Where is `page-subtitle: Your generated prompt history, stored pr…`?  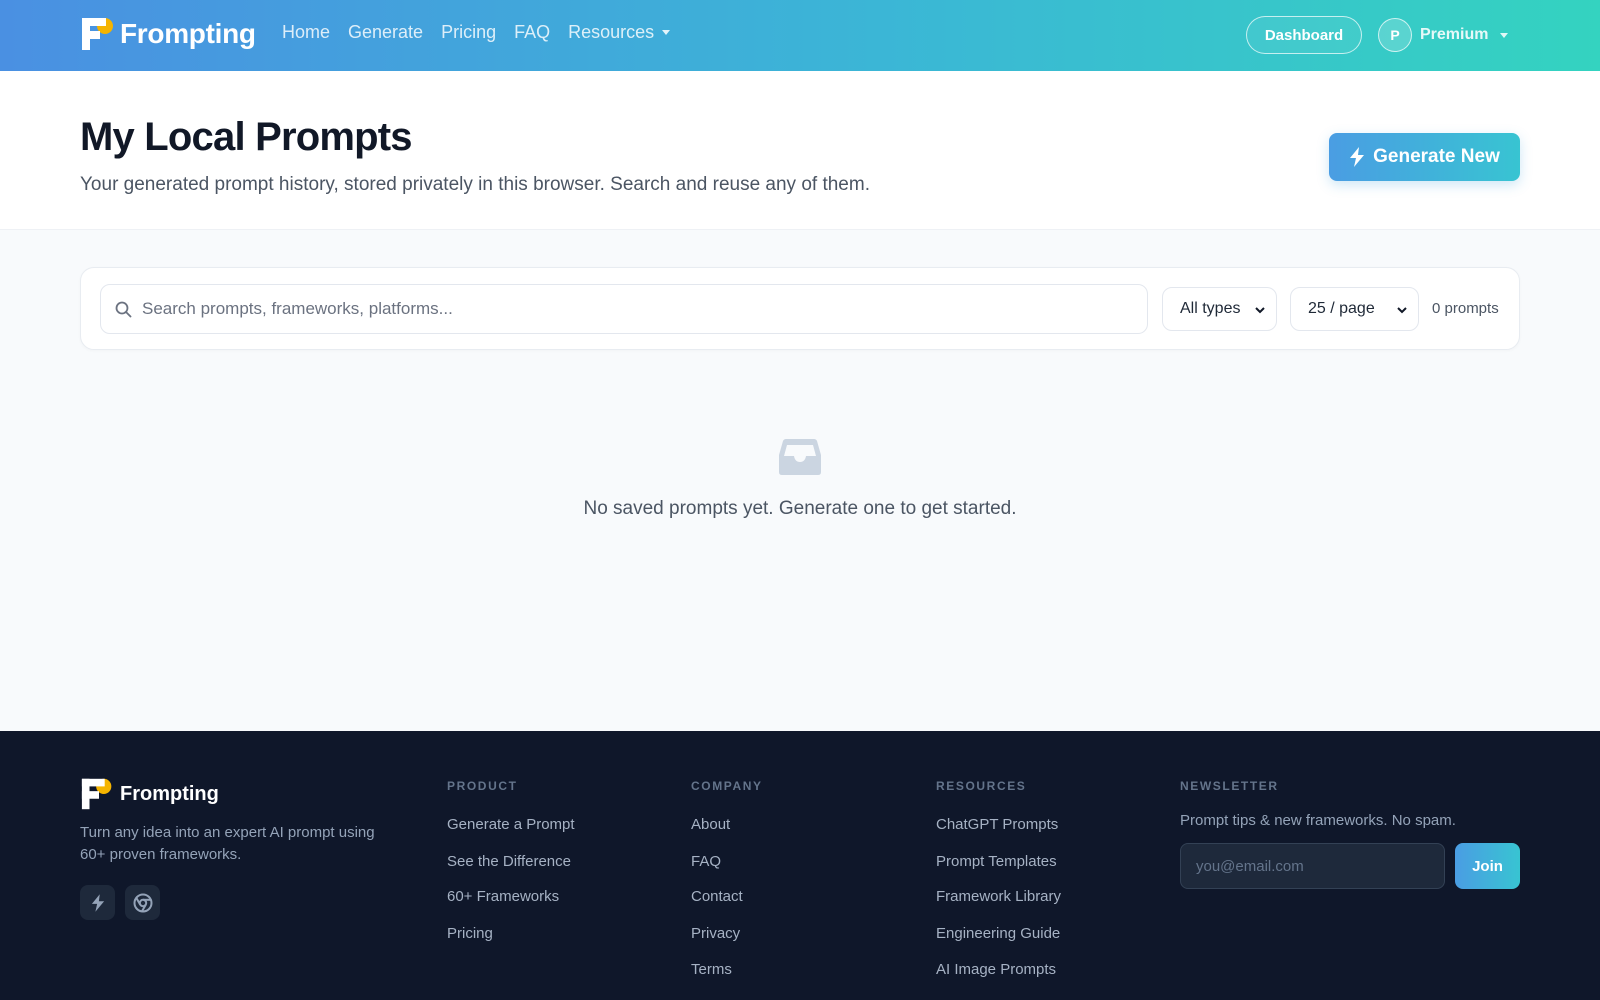
page-subtitle: Your generated prompt history, stored pr… is located at coordinates (475, 184).